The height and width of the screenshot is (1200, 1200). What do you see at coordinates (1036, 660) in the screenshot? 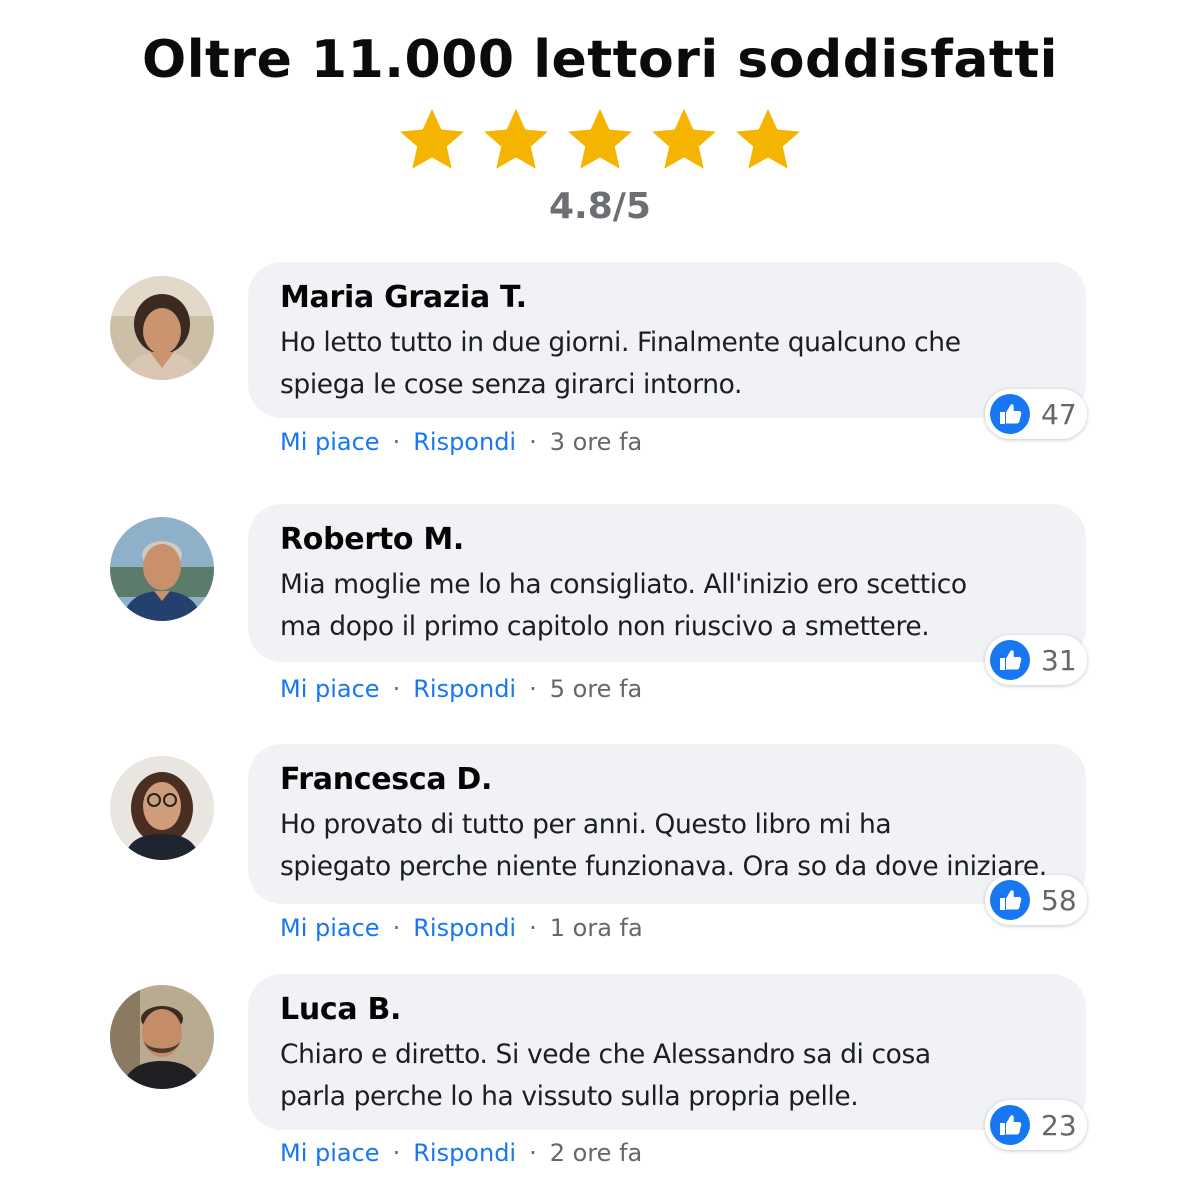
I see `reaction-count: 31` at bounding box center [1036, 660].